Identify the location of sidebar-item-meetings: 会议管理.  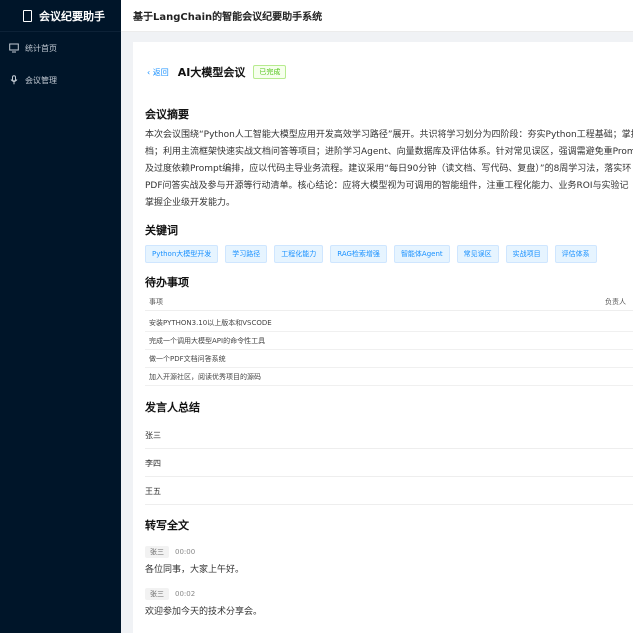
(60, 80).